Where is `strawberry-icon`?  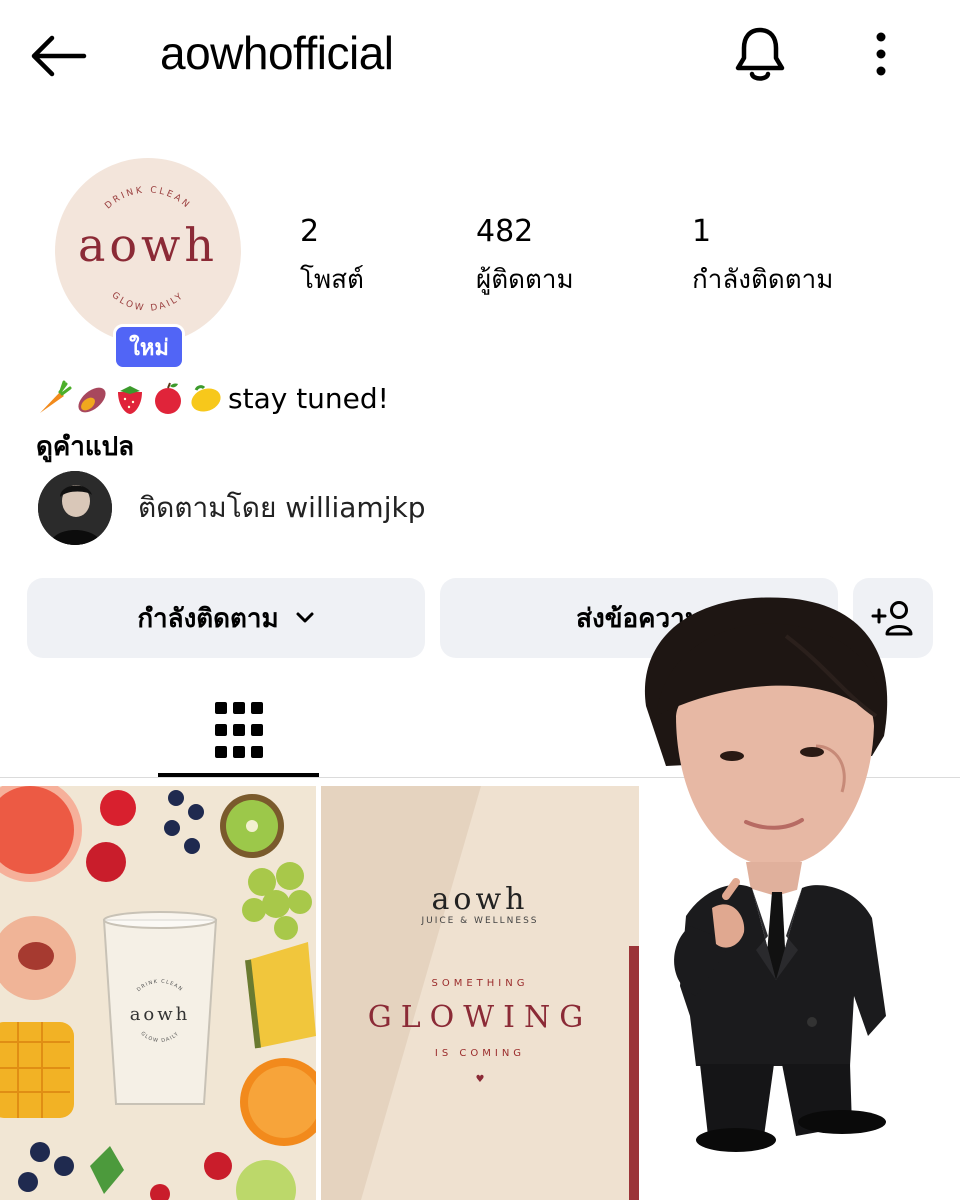
strawberry-icon is located at coordinates (130, 400).